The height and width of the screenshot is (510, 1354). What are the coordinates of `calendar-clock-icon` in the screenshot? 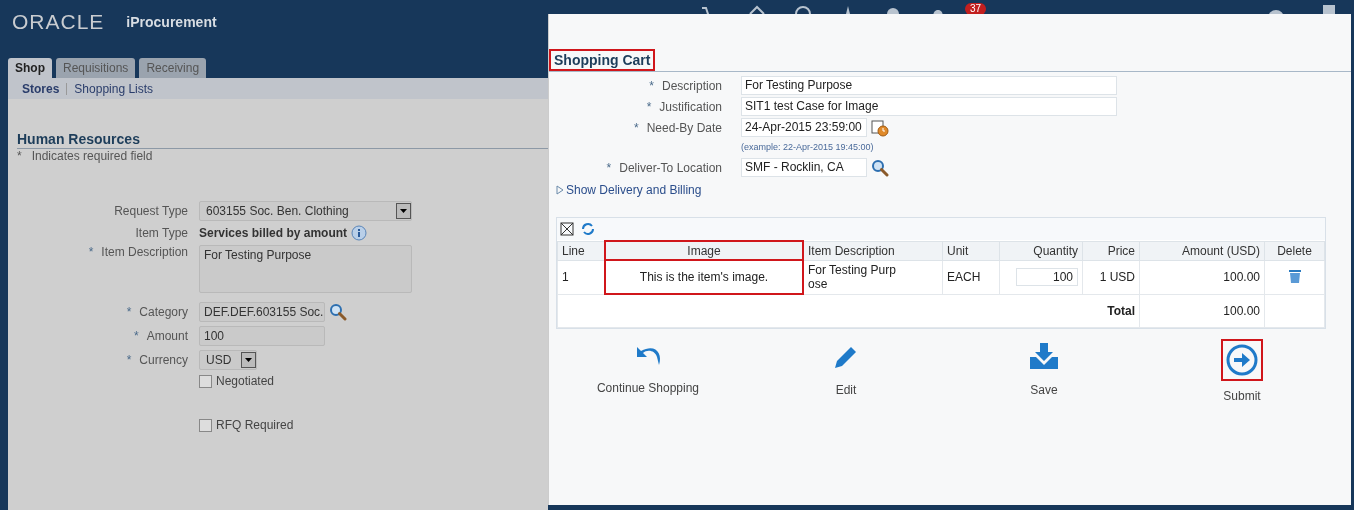 It's located at (880, 127).